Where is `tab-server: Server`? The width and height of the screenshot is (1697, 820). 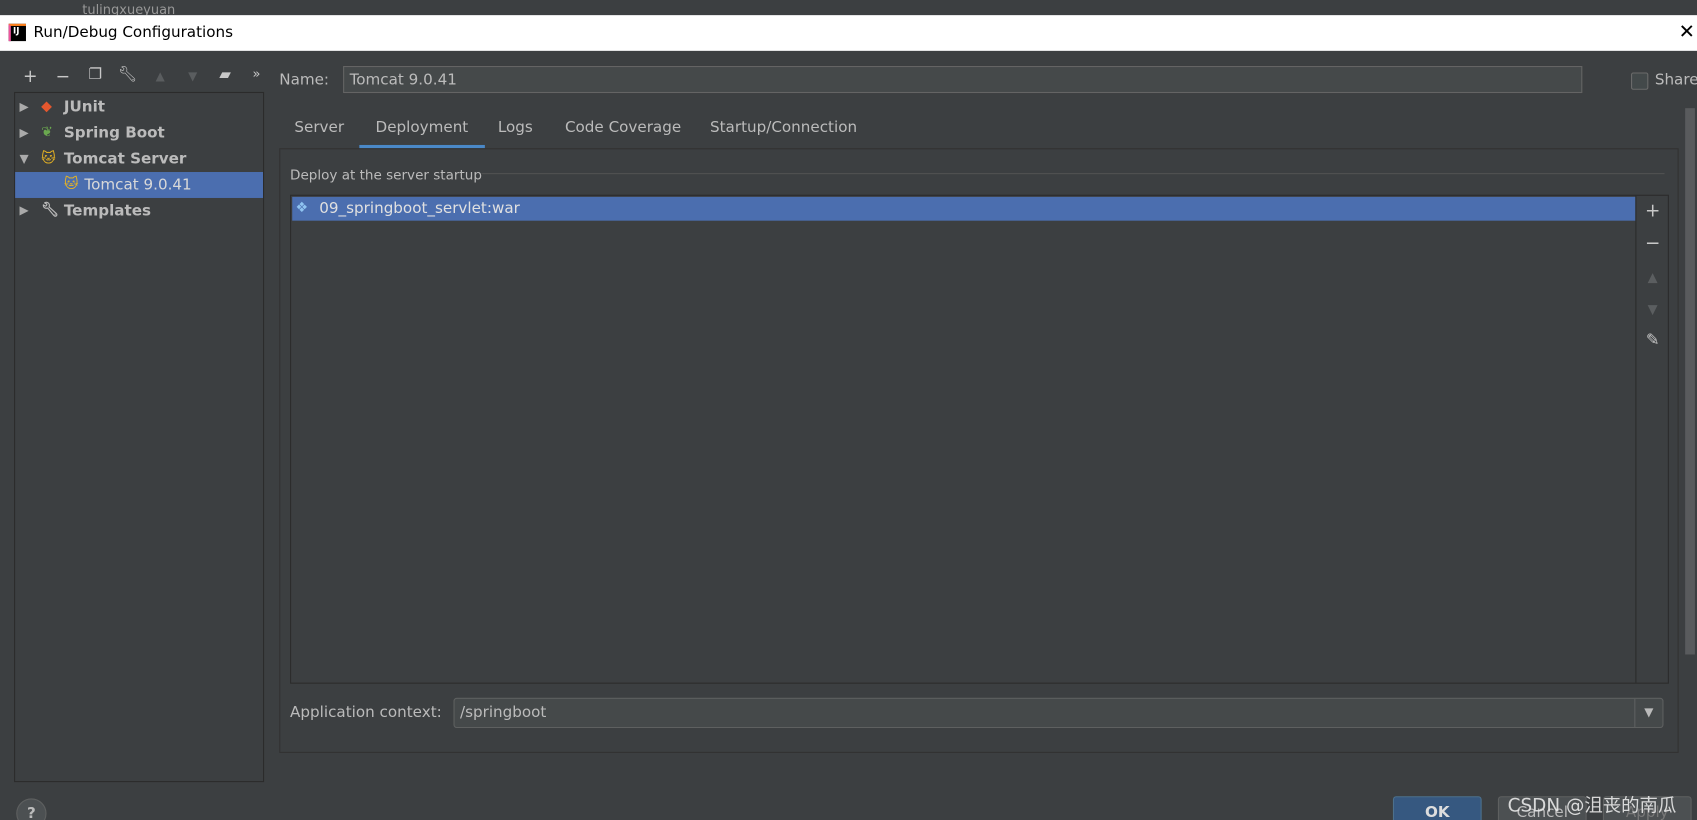 tab-server: Server is located at coordinates (319, 133).